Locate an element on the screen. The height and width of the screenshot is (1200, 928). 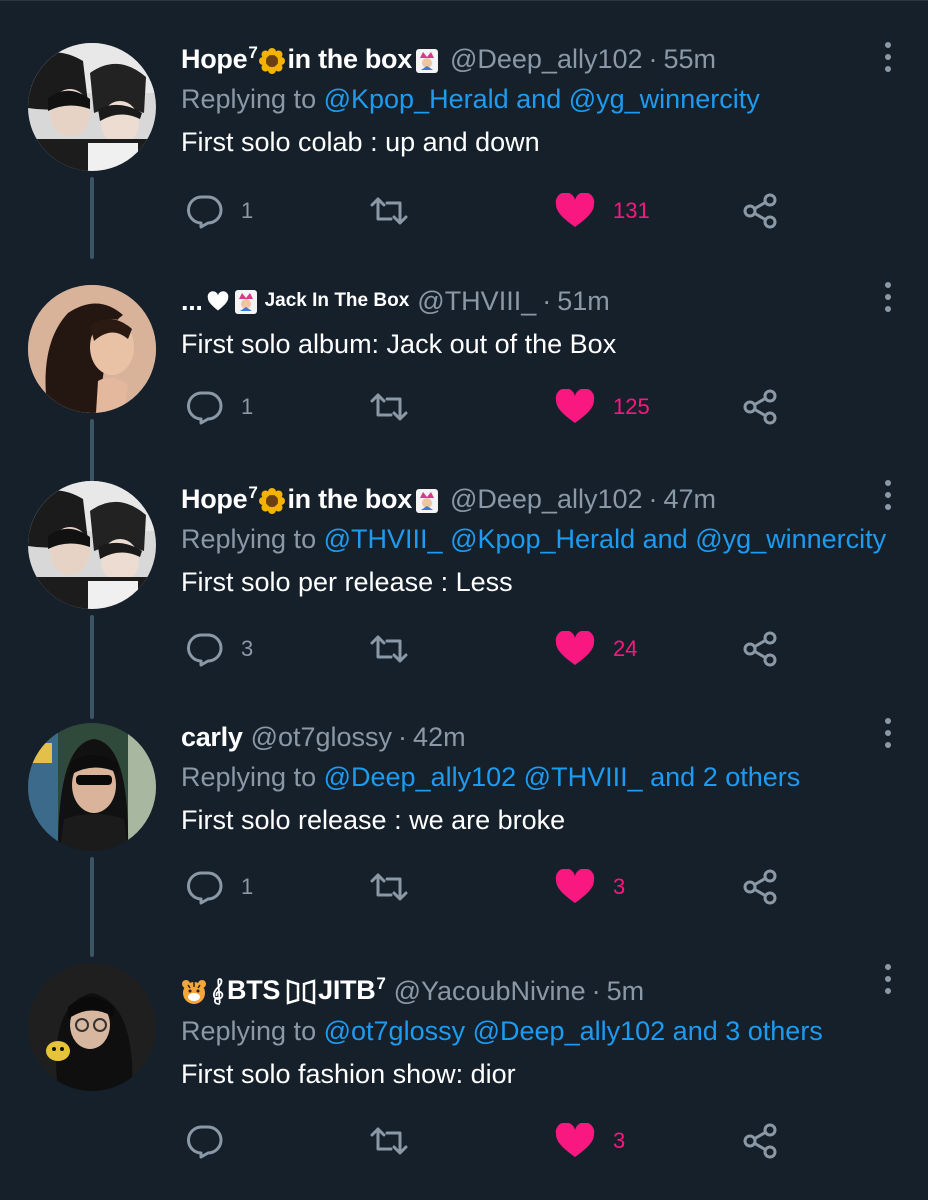
timestamp: 42m is located at coordinates (439, 737).